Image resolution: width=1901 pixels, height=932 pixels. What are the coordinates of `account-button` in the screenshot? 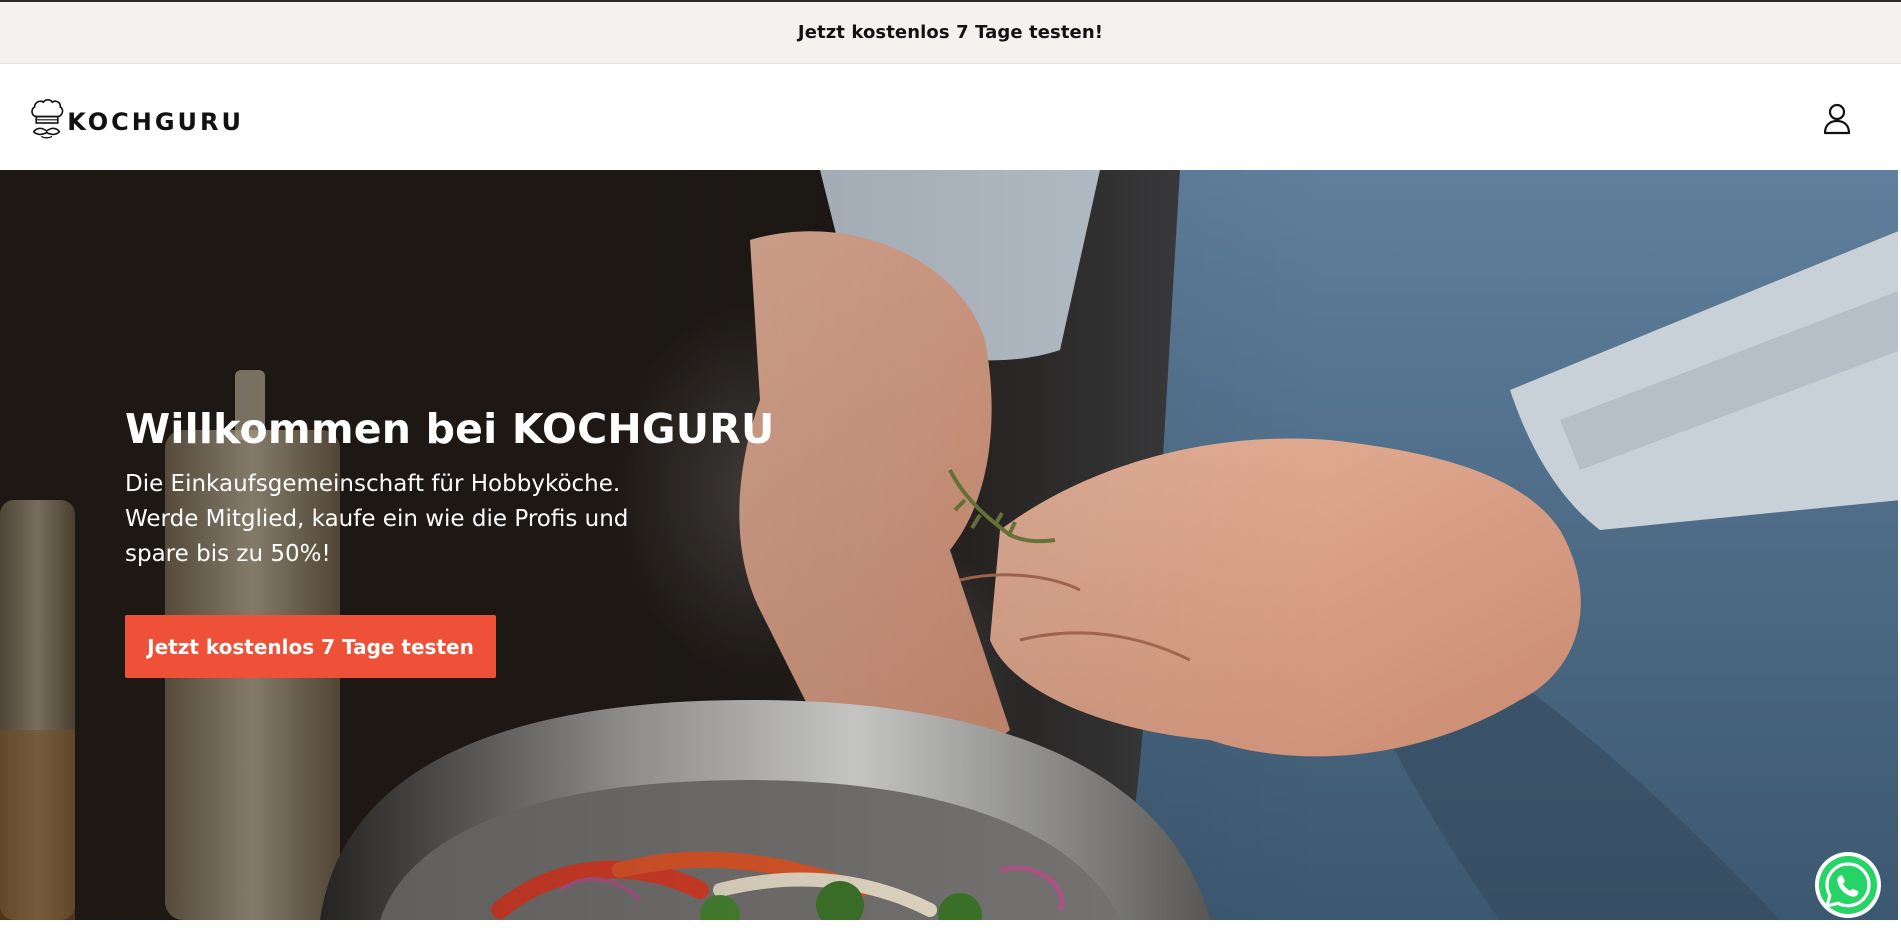 It's located at (1837, 119).